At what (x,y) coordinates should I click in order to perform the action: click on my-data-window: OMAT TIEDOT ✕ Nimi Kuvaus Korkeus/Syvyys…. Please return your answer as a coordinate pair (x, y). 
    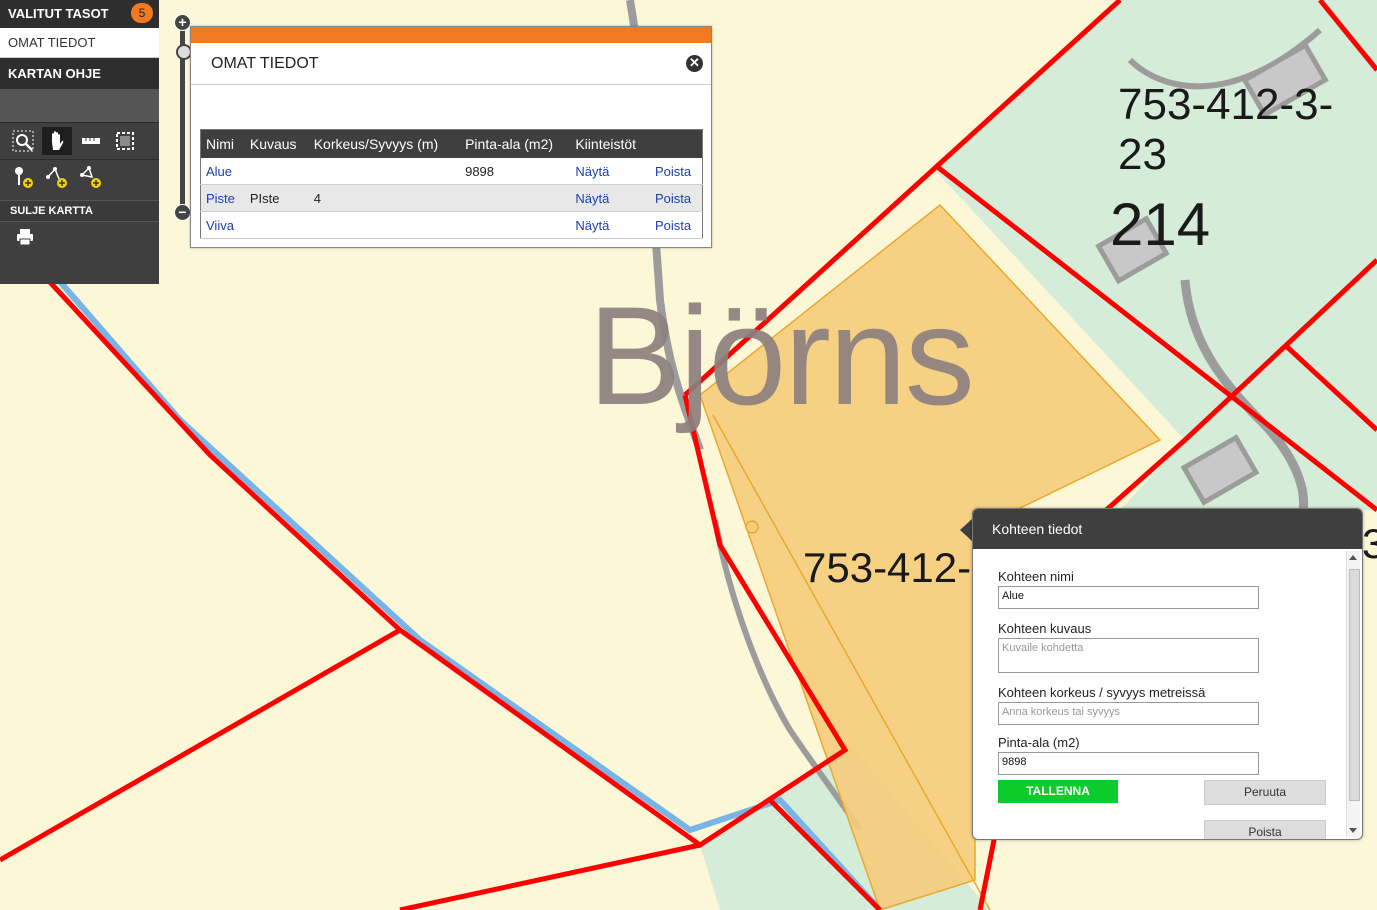
    Looking at the image, I should click on (451, 137).